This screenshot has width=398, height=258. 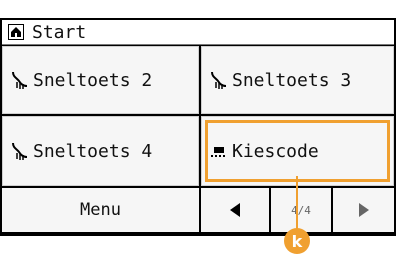 I want to click on previous-page-button, so click(x=235, y=210).